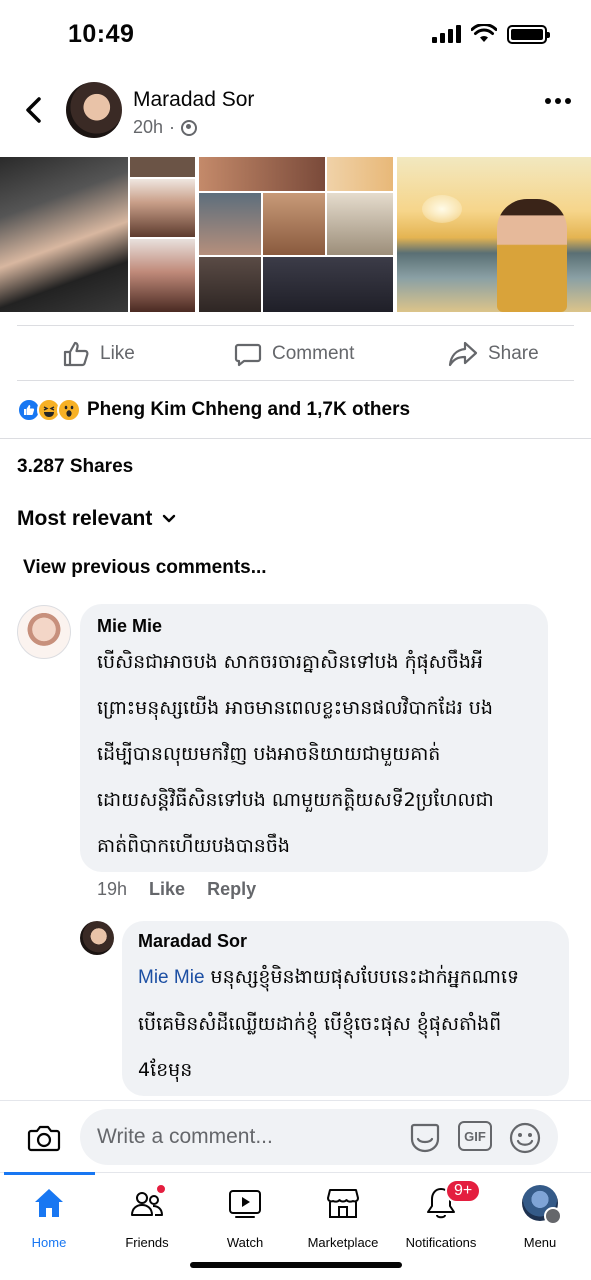 This screenshot has width=591, height=1280. Describe the element at coordinates (343, 1242) in the screenshot. I see `tab-label: Marketplace` at that location.